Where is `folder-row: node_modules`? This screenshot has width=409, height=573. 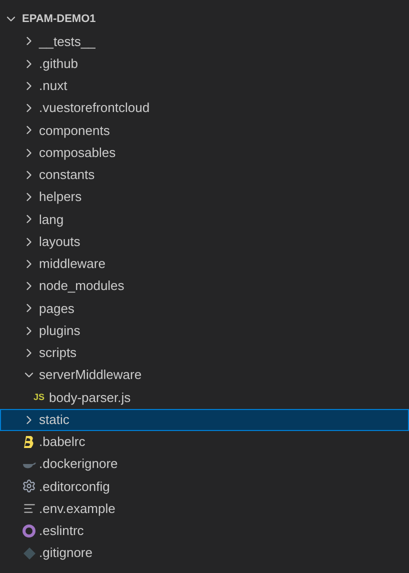 folder-row: node_modules is located at coordinates (204, 286).